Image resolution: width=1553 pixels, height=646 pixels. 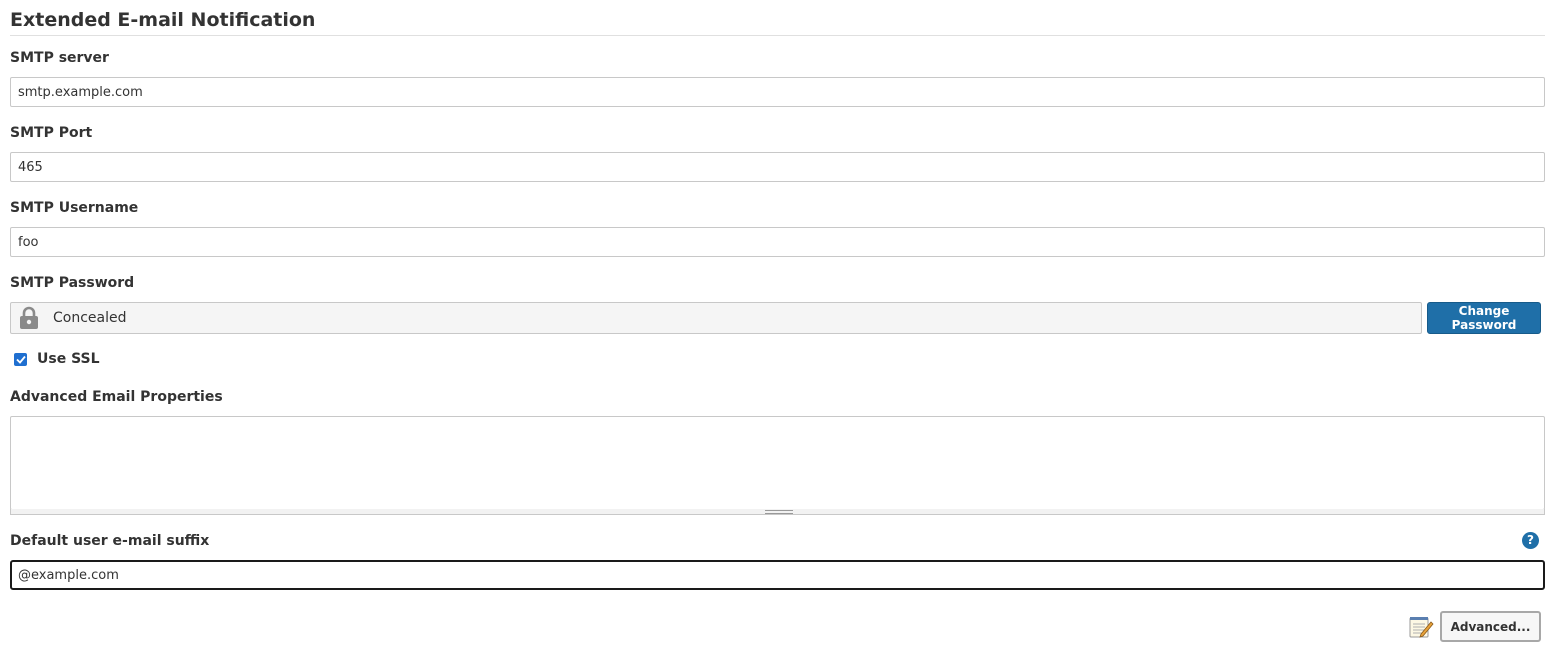 I want to click on default-suffix-label: Default user e-mail suffix, so click(x=110, y=541).